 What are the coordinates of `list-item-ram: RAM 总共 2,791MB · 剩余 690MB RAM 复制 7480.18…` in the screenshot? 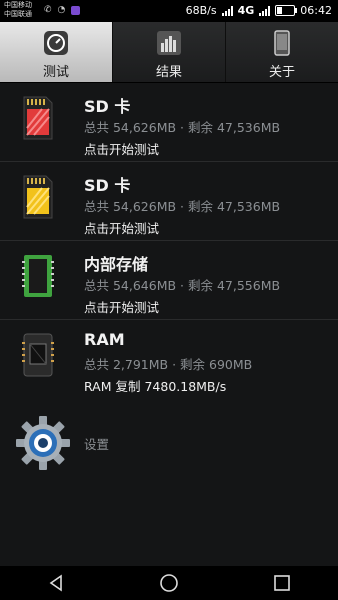 It's located at (169, 359).